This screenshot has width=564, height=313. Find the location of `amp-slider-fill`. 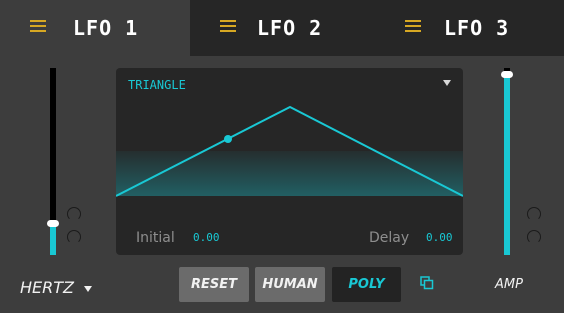

amp-slider-fill is located at coordinates (507, 164).